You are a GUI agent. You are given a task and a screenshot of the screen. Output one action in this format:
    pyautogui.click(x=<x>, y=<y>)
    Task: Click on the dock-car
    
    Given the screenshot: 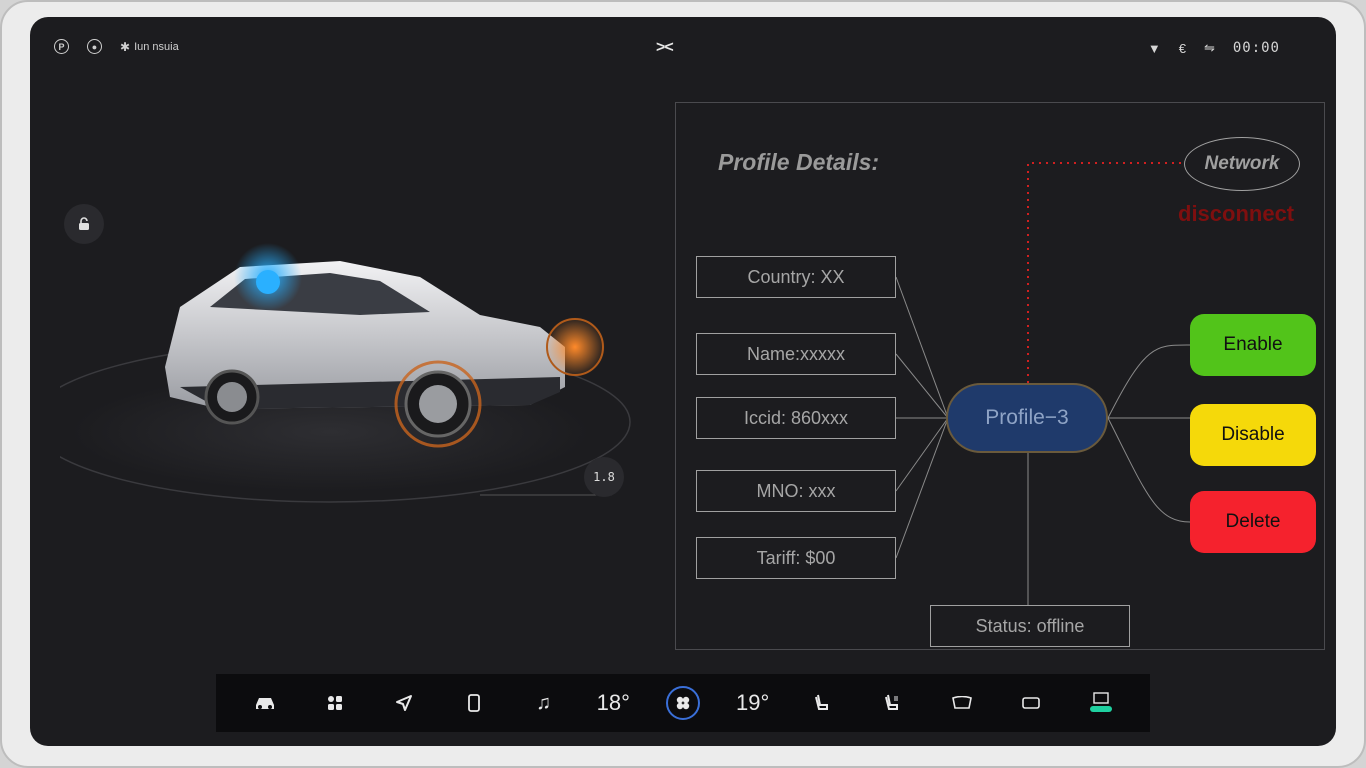 What is the action you would take?
    pyautogui.click(x=265, y=703)
    